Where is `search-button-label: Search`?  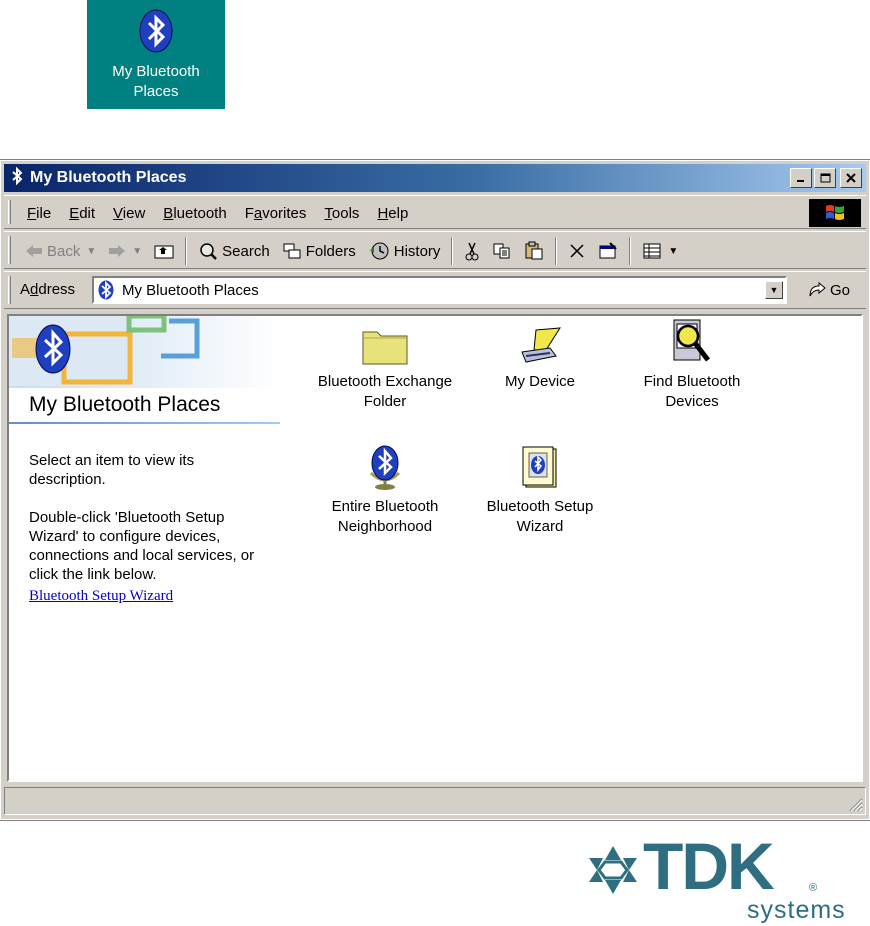 search-button-label: Search is located at coordinates (246, 251).